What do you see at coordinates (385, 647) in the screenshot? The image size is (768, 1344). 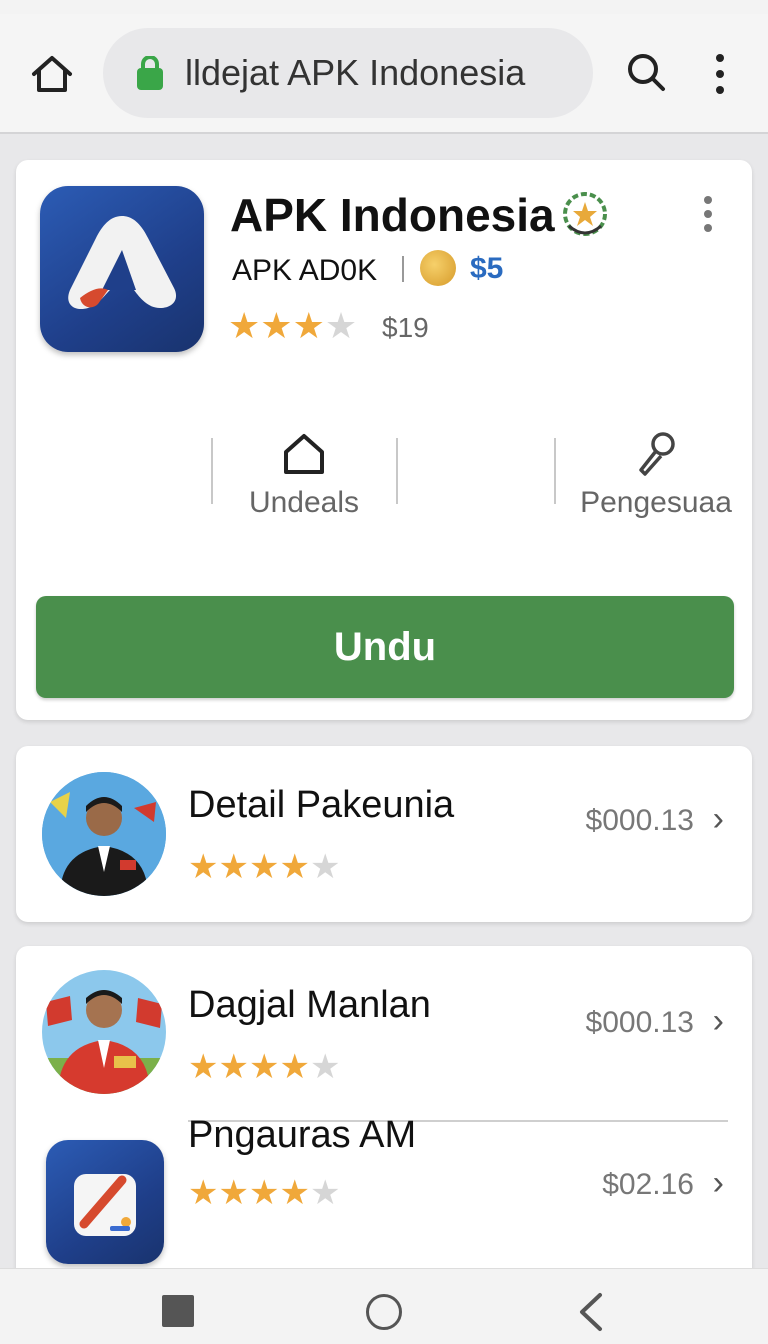 I see `download-button: Undu` at bounding box center [385, 647].